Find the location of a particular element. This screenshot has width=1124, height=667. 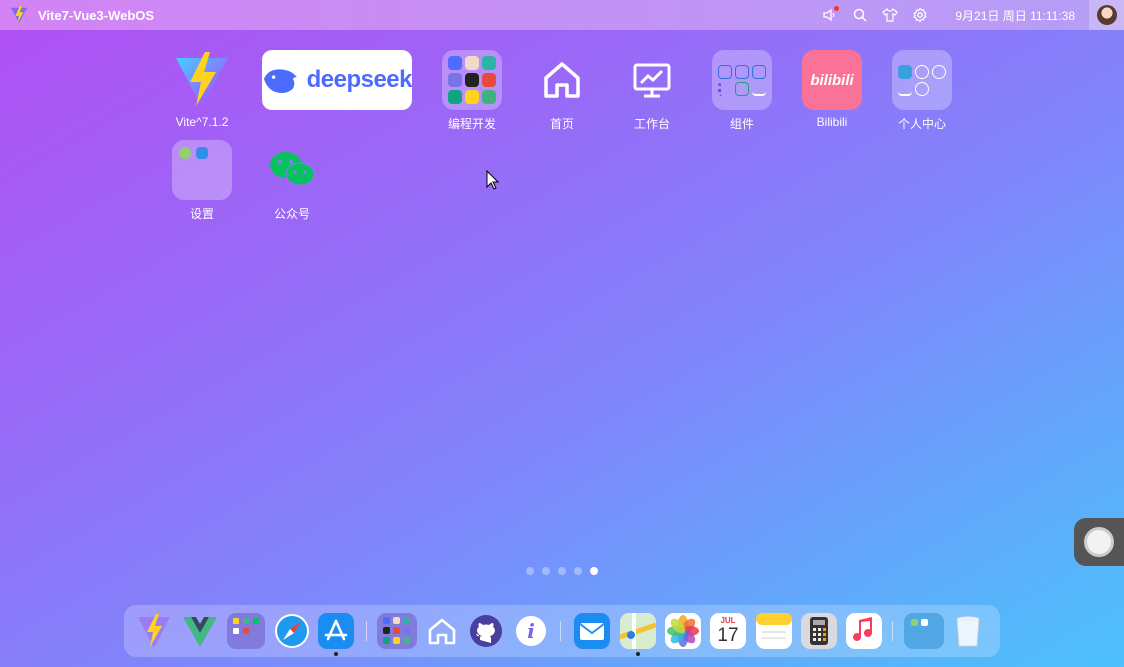

vite-icon is located at coordinates (202, 80).